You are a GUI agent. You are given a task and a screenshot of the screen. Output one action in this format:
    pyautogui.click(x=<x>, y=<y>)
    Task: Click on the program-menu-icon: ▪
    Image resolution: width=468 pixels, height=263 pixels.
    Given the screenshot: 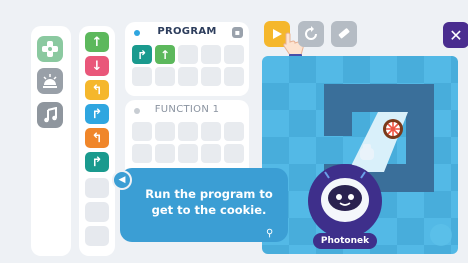 What is the action you would take?
    pyautogui.click(x=237, y=32)
    